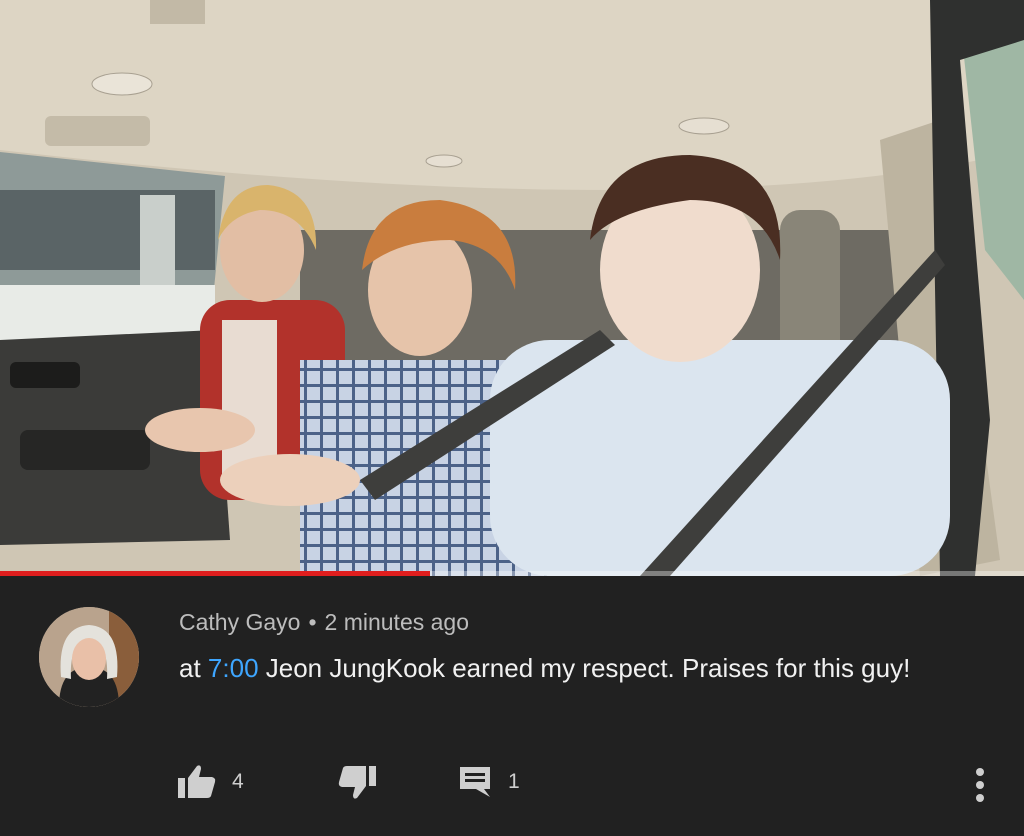 Image resolution: width=1024 pixels, height=836 pixels. Describe the element at coordinates (193, 668) in the screenshot. I see `comment-text-prefix: at` at that location.